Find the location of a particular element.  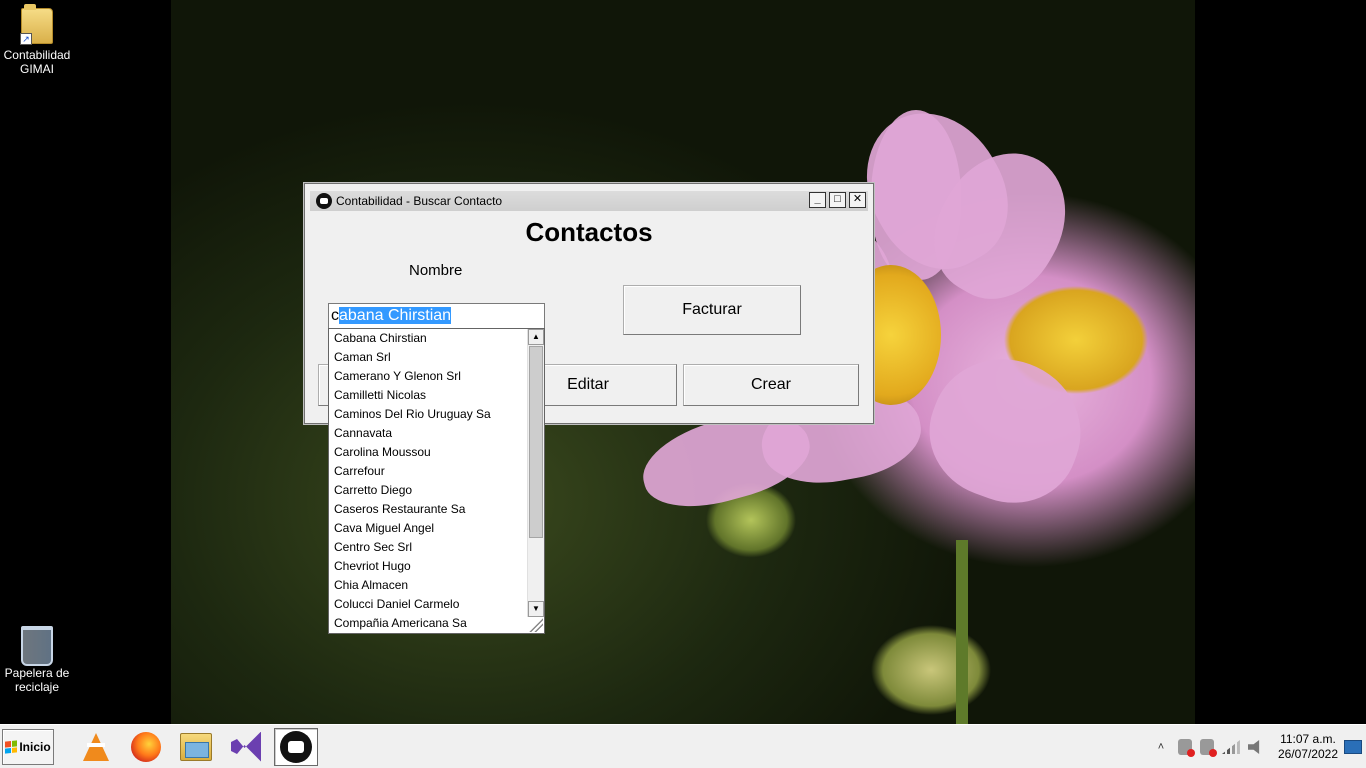

taskbar-file-explorer is located at coordinates (196, 747).